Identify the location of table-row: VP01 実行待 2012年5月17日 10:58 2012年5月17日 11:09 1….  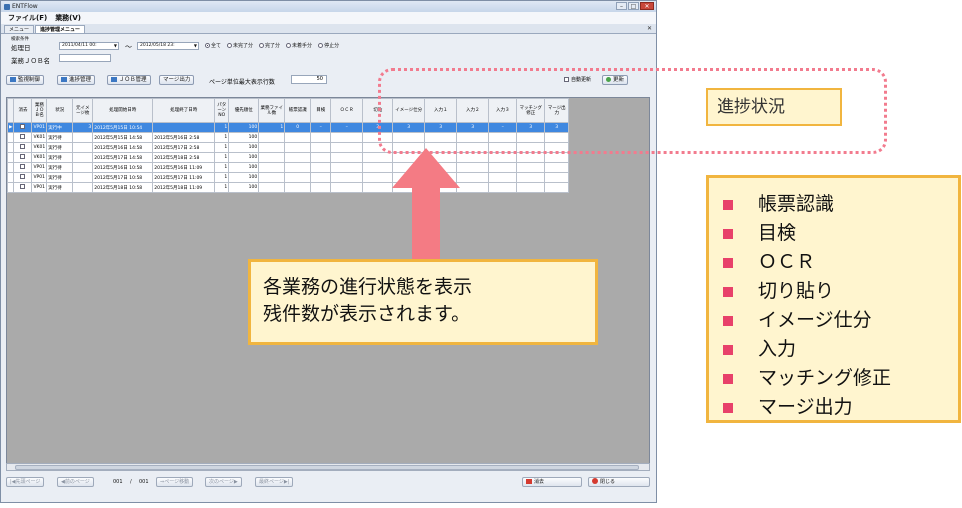
(288, 177).